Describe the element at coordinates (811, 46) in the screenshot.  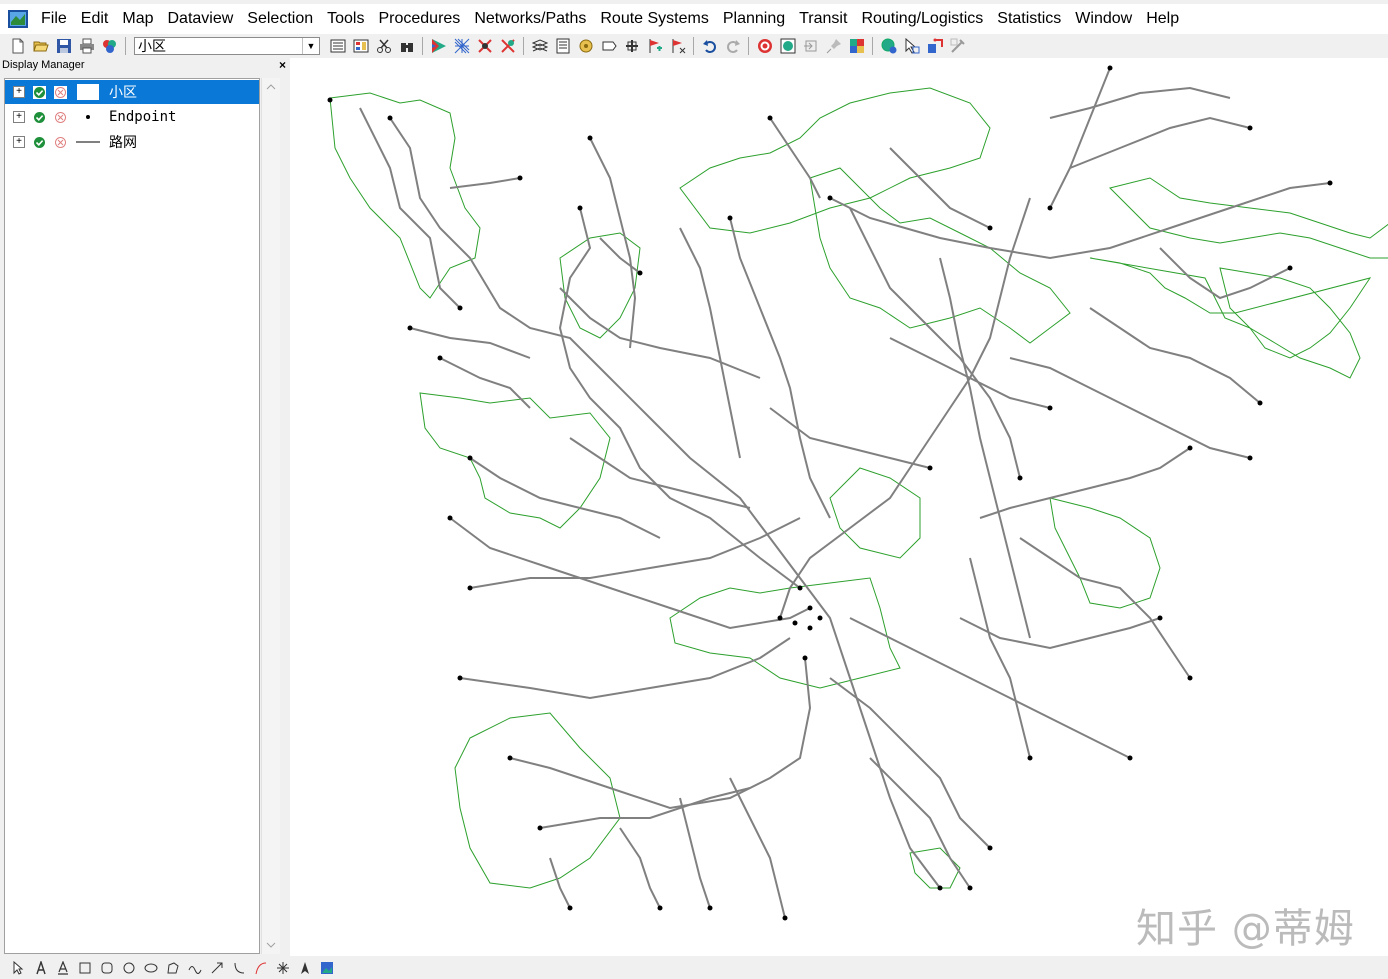
I see `import-icon` at that location.